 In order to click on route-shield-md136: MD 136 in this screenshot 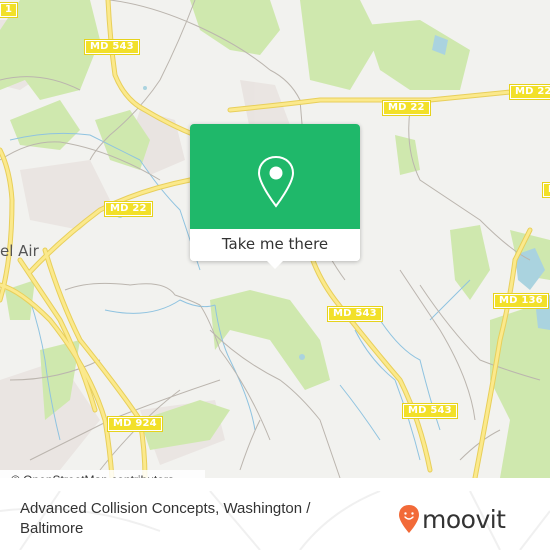, I will do `click(521, 301)`.